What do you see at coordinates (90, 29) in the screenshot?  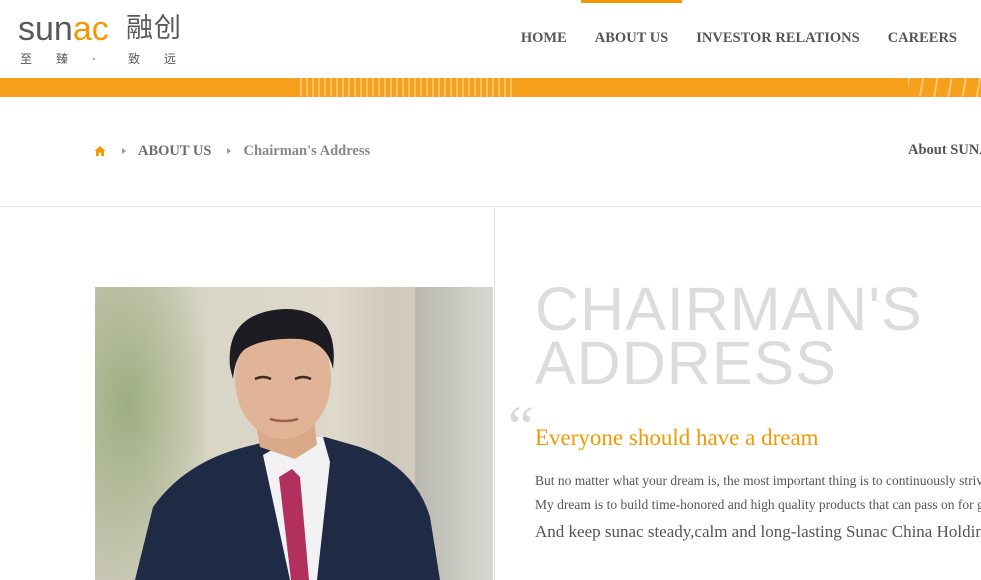 I see `logo-wordmark-accent: ac` at bounding box center [90, 29].